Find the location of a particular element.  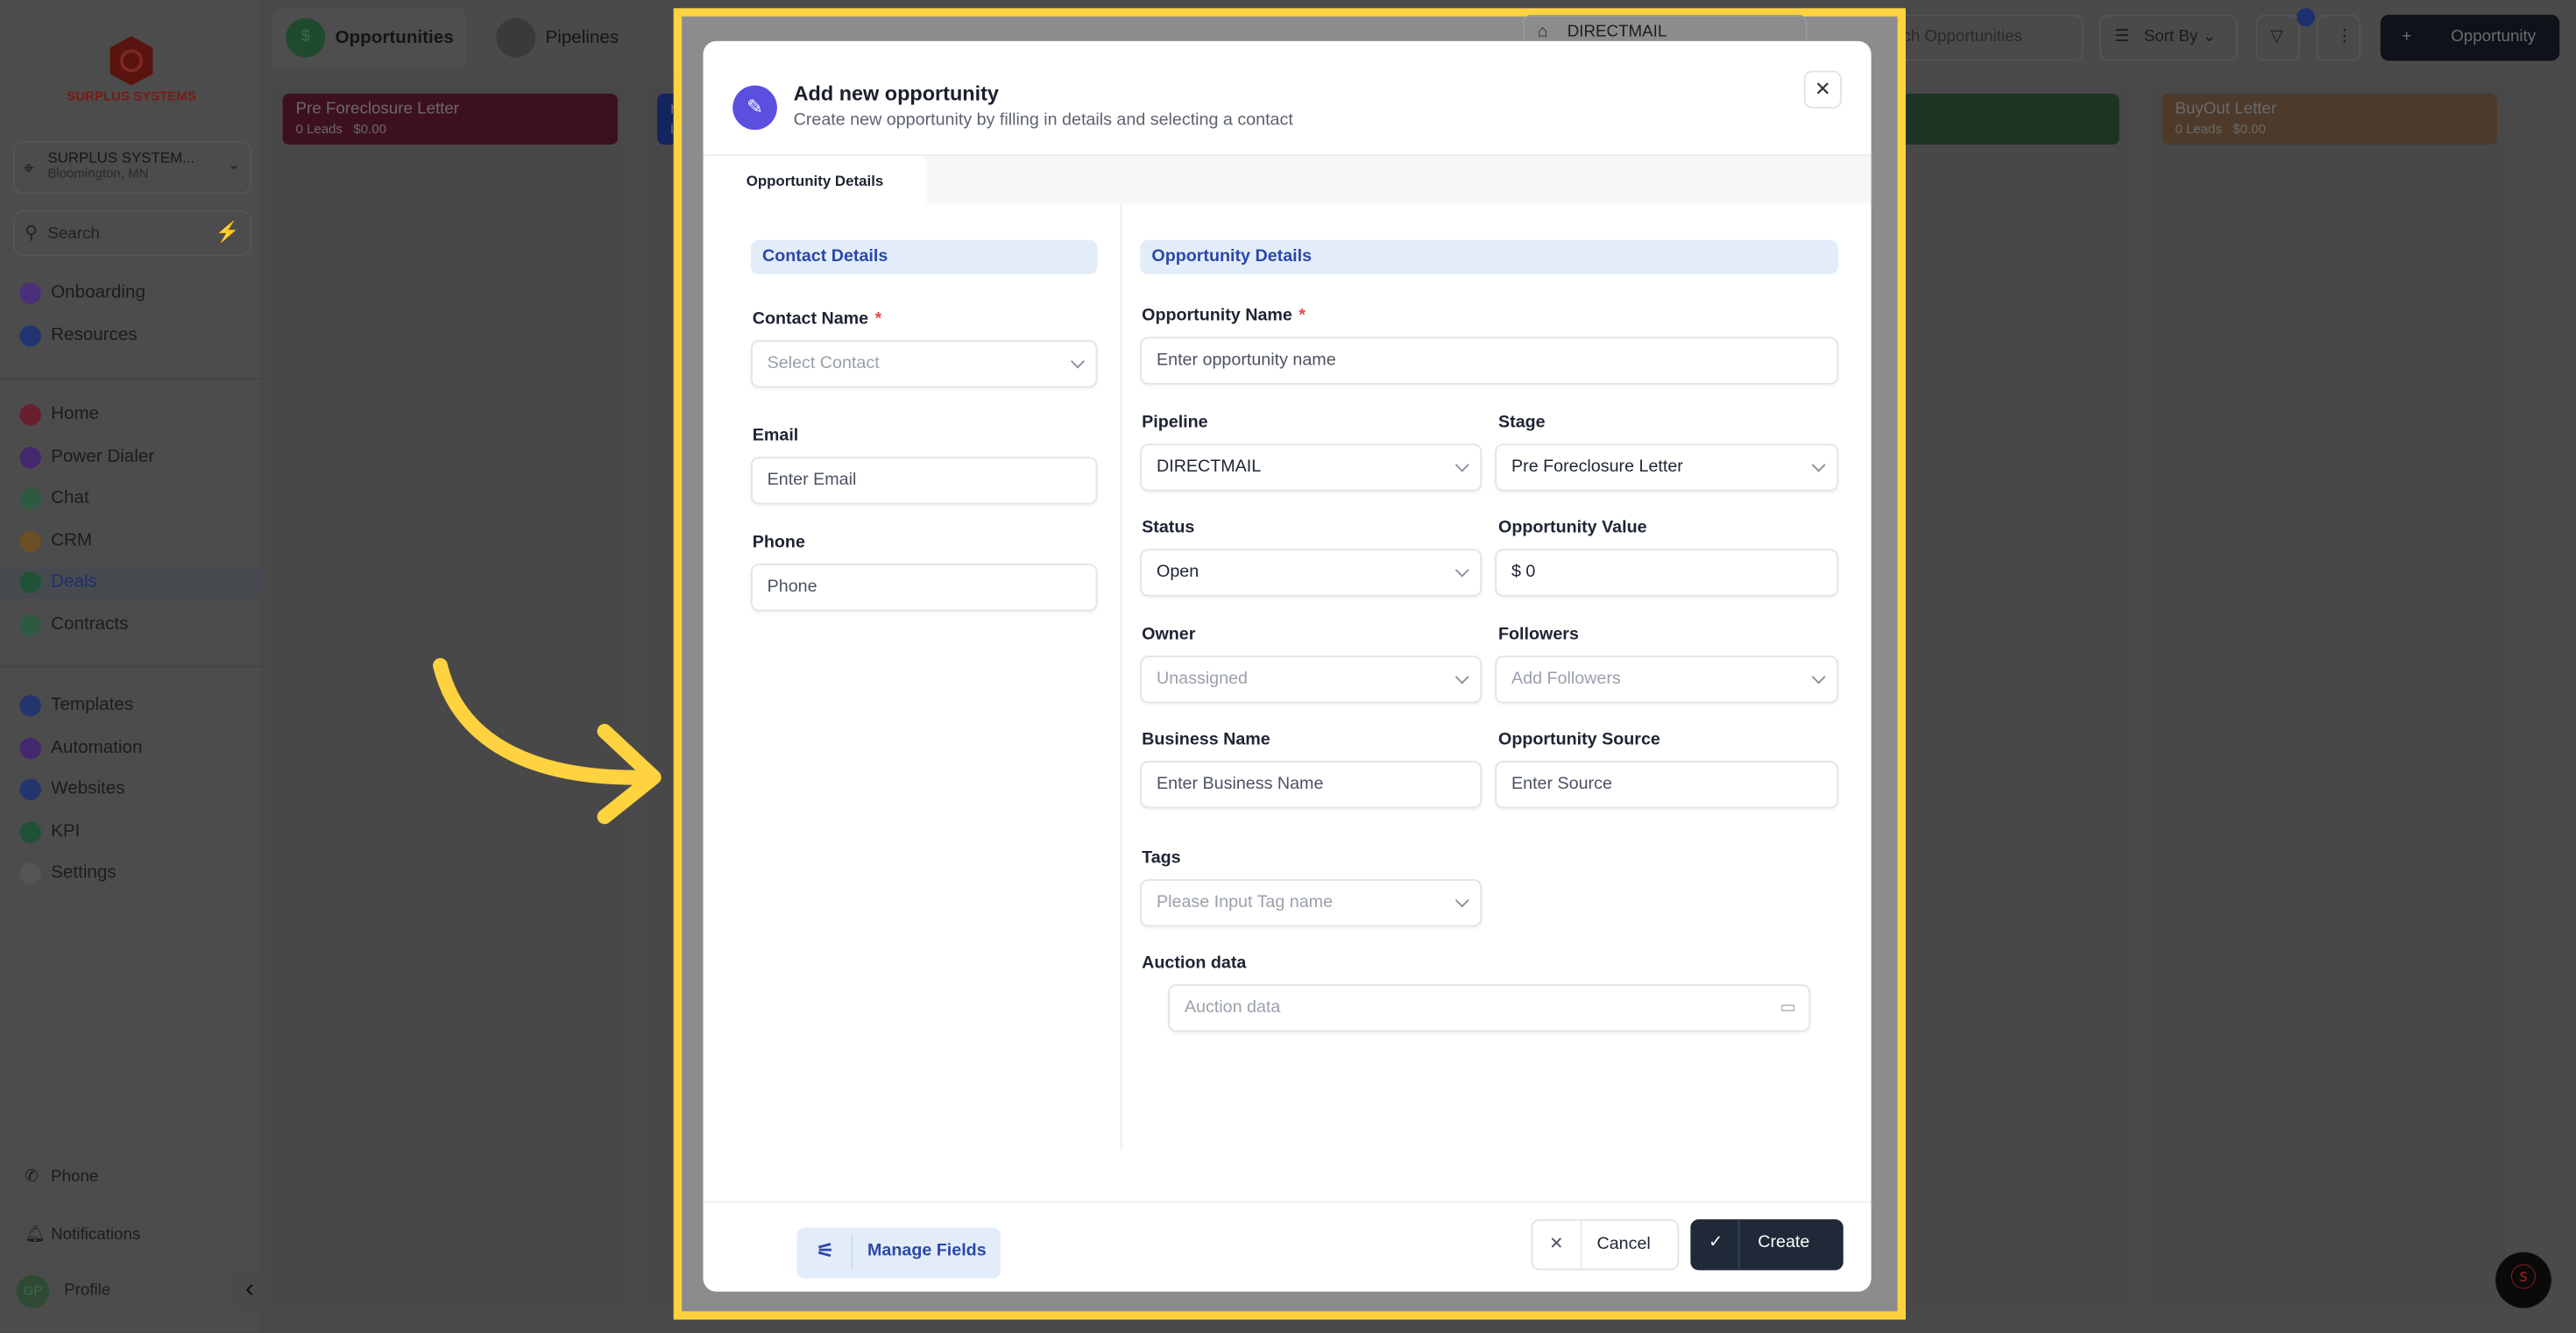

opportunity-details-header: Opportunity Details is located at coordinates (1489, 257).